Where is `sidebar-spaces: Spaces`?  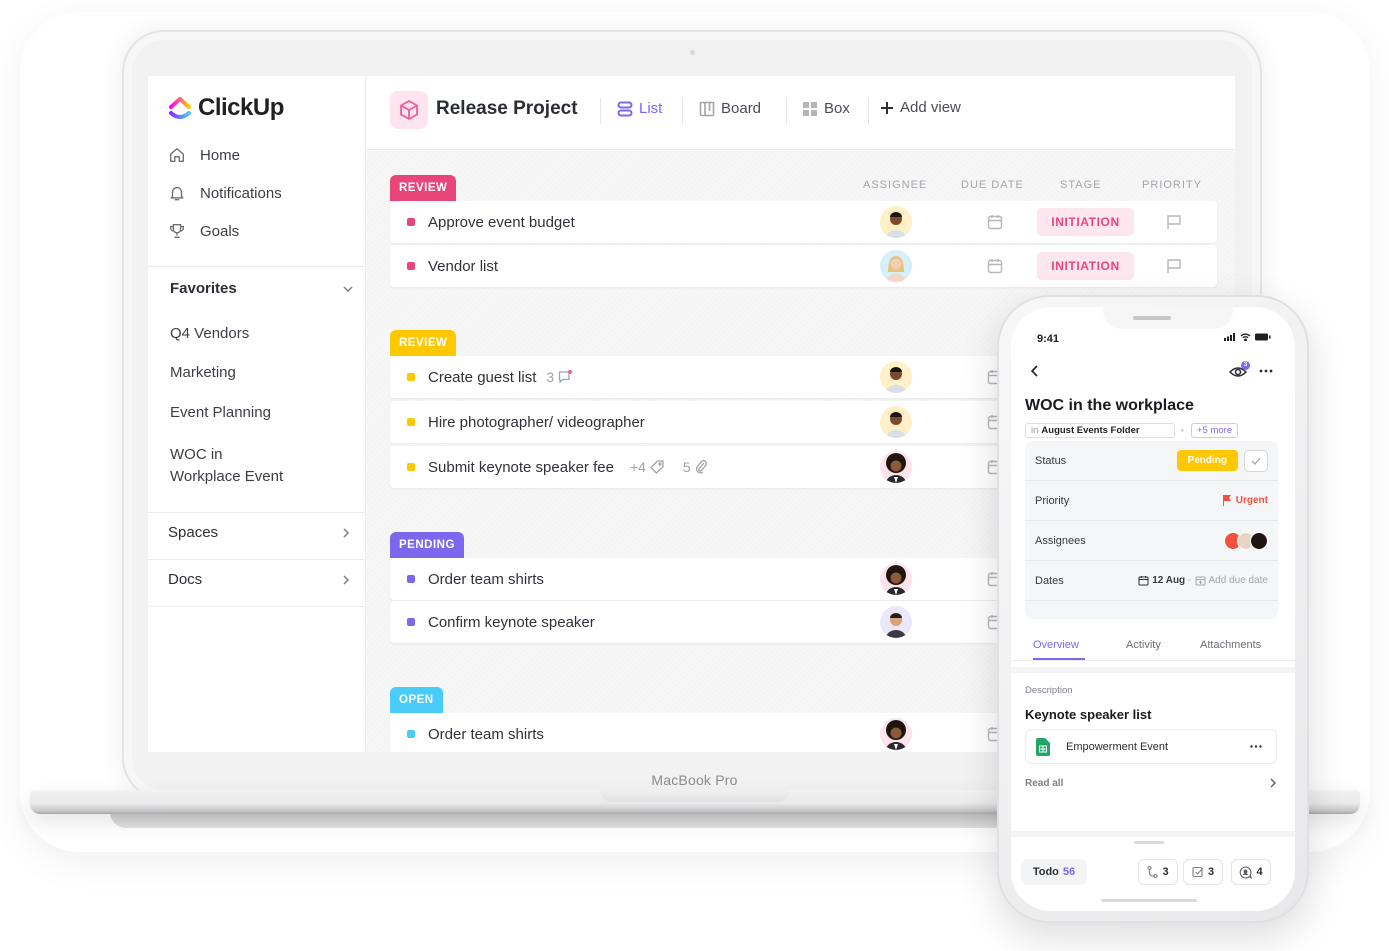 sidebar-spaces: Spaces is located at coordinates (260, 532).